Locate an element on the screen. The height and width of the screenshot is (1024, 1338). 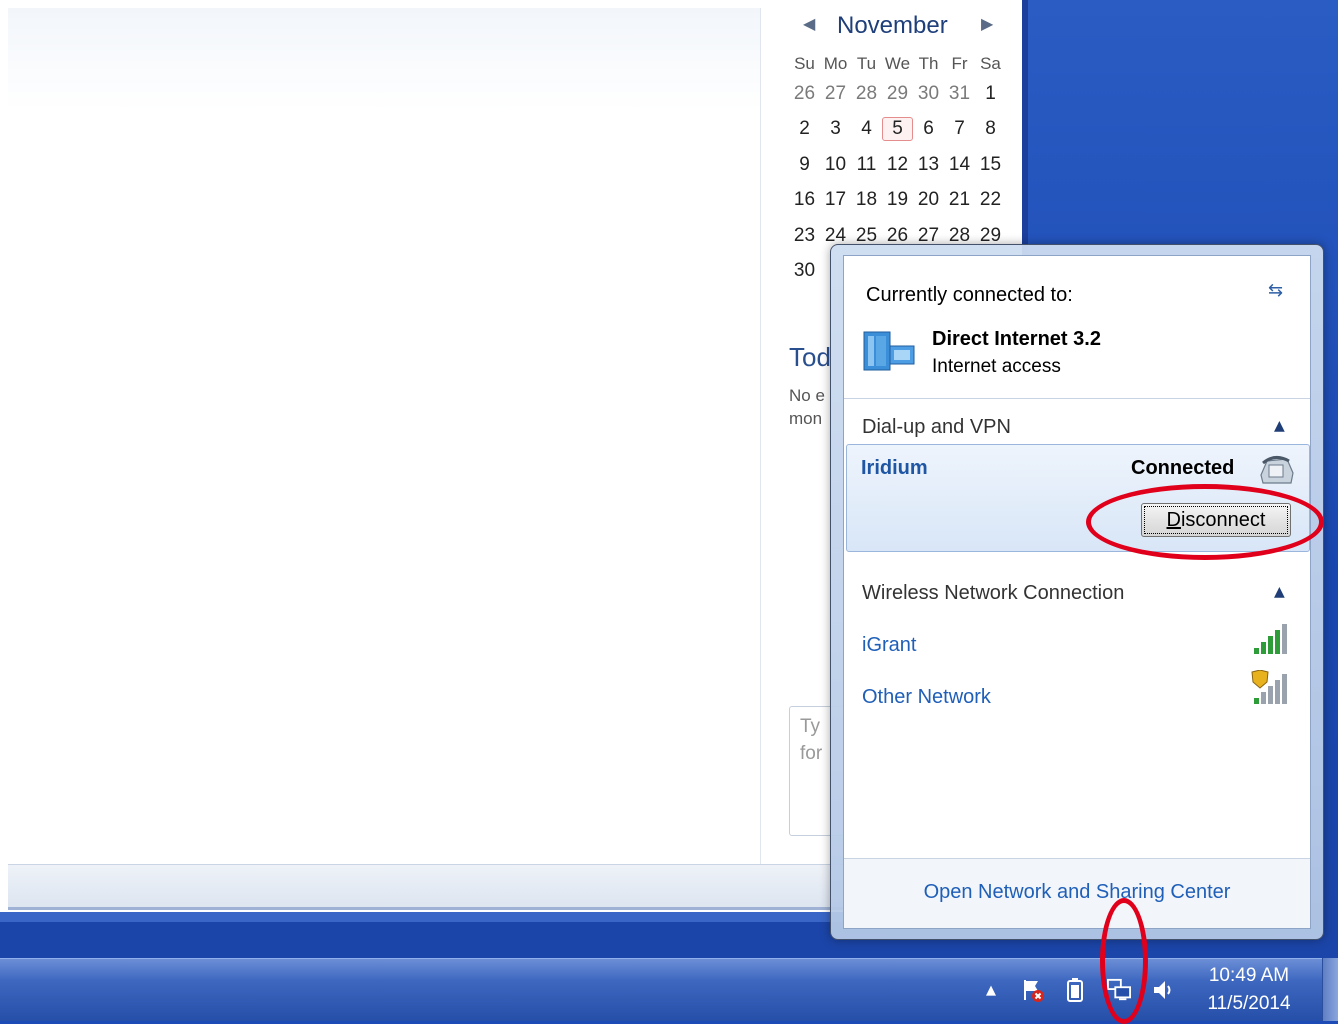
calendar-day: 16 is located at coordinates (804, 200).